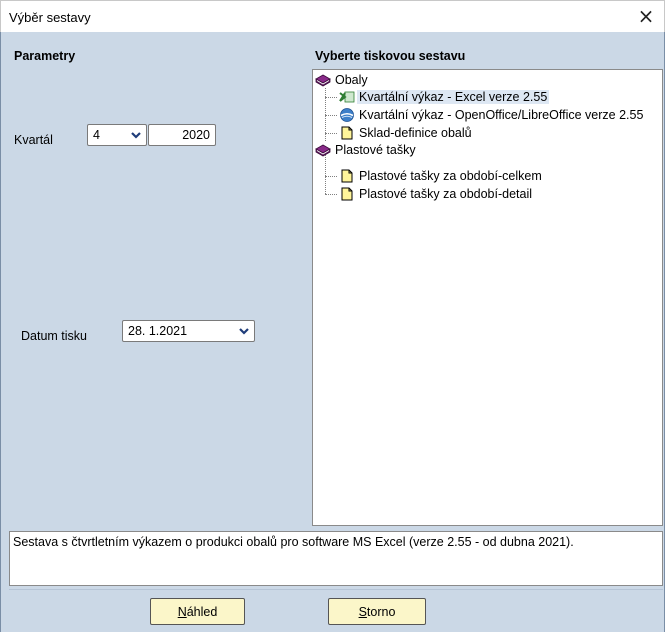 This screenshot has width=665, height=632. I want to click on excel-icon, so click(347, 97).